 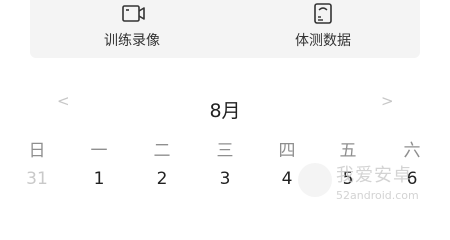 What do you see at coordinates (225, 179) in the screenshot?
I see `day-cell: 3` at bounding box center [225, 179].